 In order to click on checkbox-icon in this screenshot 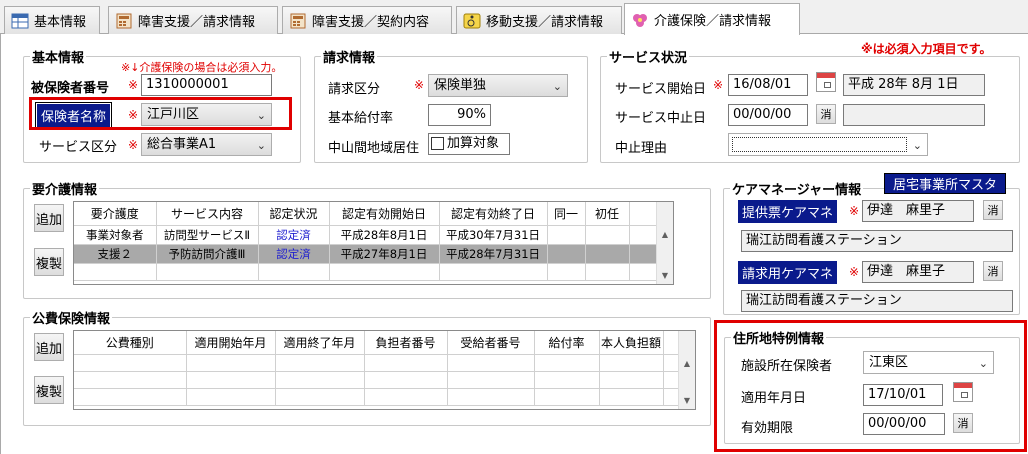, I will do `click(437, 143)`.